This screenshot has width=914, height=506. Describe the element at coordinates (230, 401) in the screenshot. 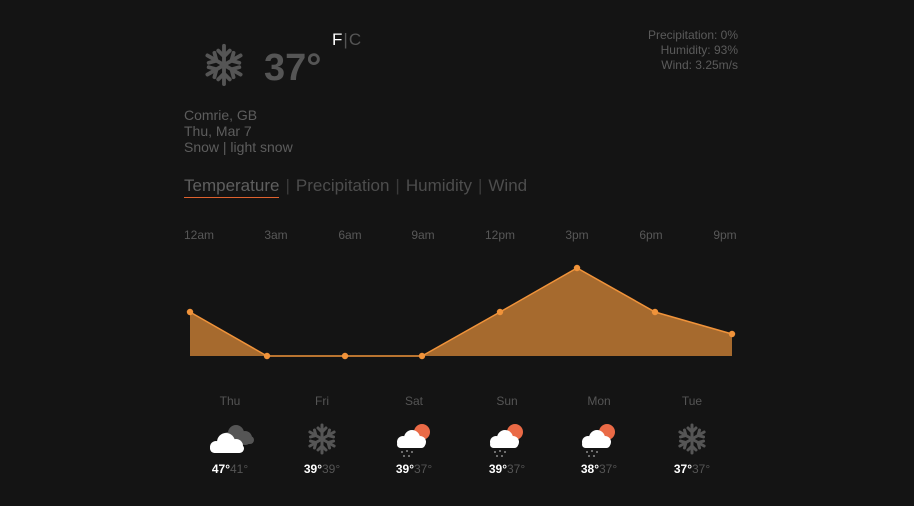

I see `forecast-day-name: Thu` at that location.